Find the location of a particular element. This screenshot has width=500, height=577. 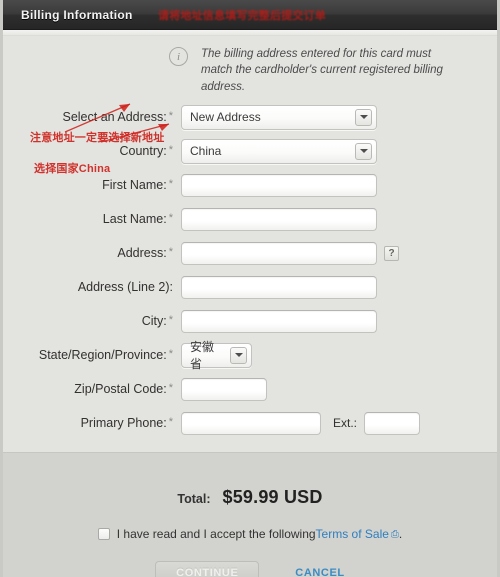

form-row-first-name: First Name: * is located at coordinates (250, 185).